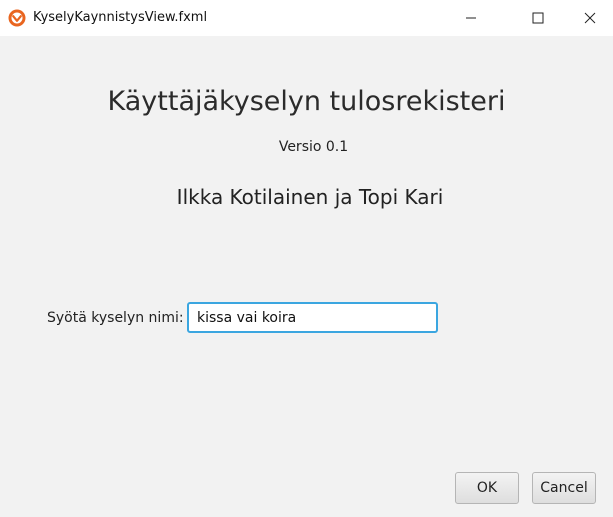 This screenshot has height=517, width=613. Describe the element at coordinates (564, 488) in the screenshot. I see `cancel-button: Cancel` at that location.